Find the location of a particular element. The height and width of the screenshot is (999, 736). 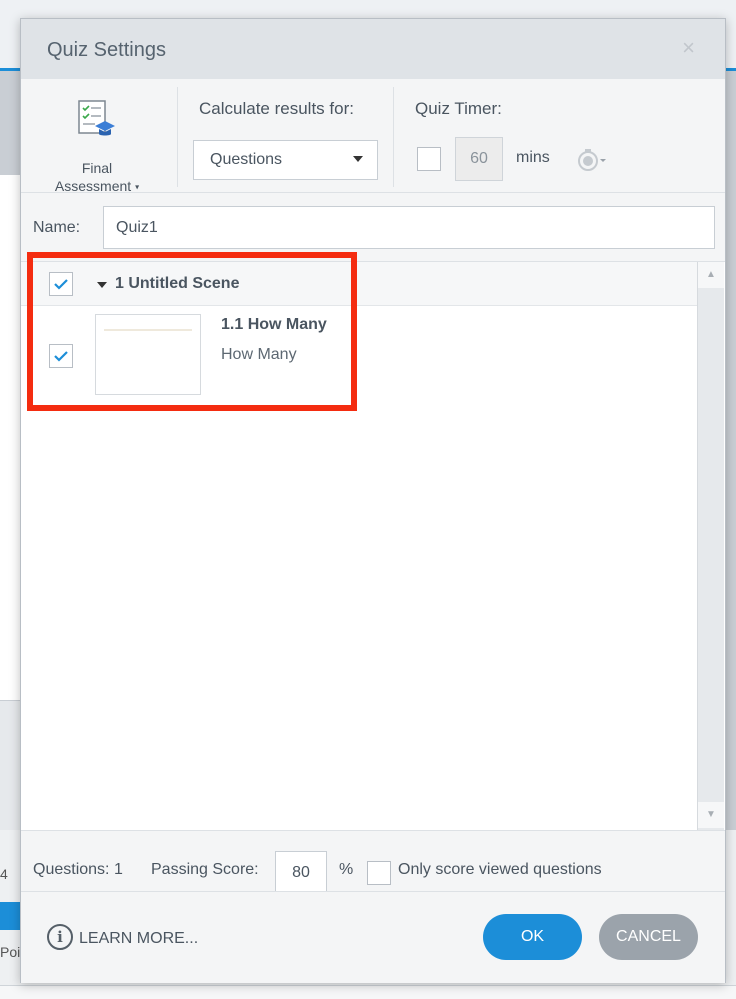

quiz-name-label: Name: is located at coordinates (57, 227).